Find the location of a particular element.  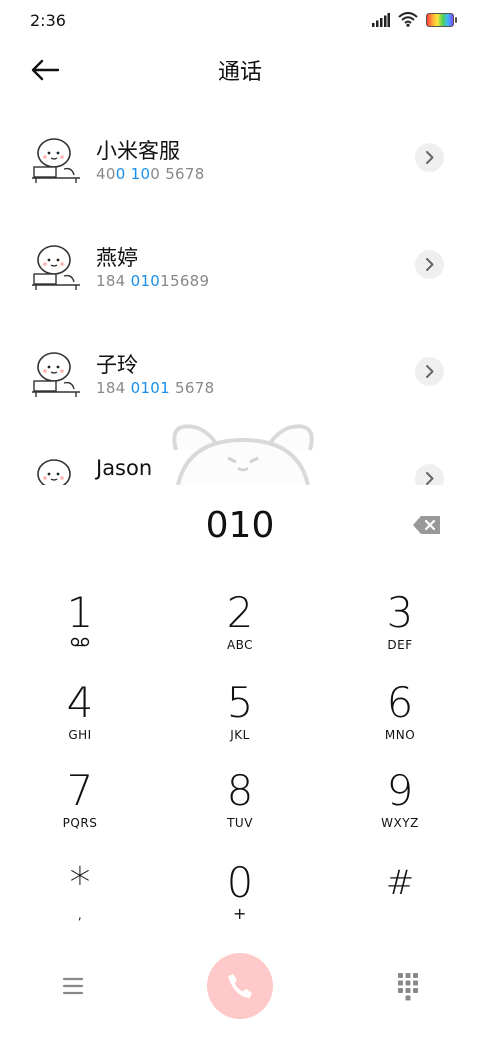

header: 通话 is located at coordinates (240, 72).